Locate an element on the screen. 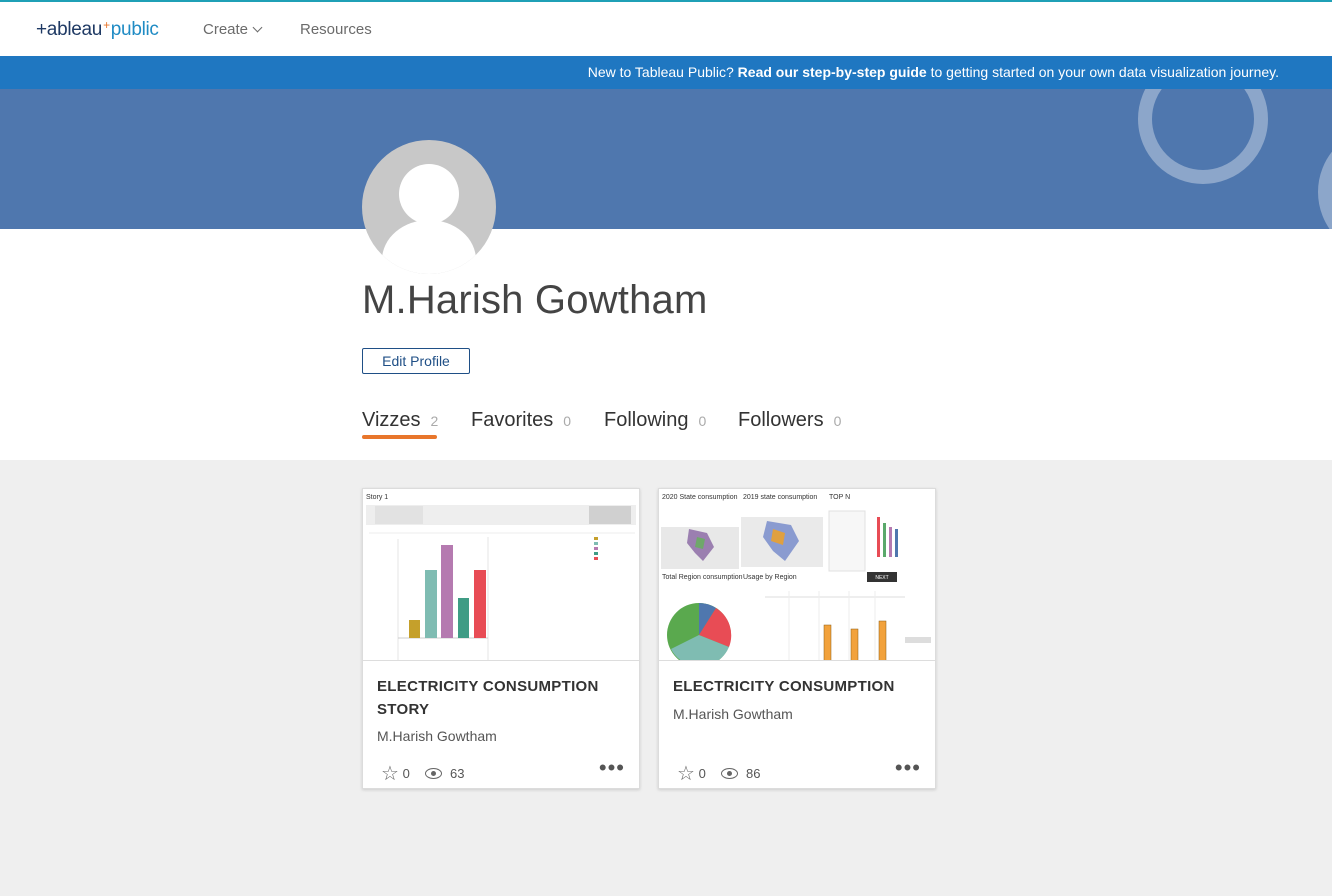 Image resolution: width=1332 pixels, height=896 pixels. logo-text-tableau: +ableau is located at coordinates (69, 29).